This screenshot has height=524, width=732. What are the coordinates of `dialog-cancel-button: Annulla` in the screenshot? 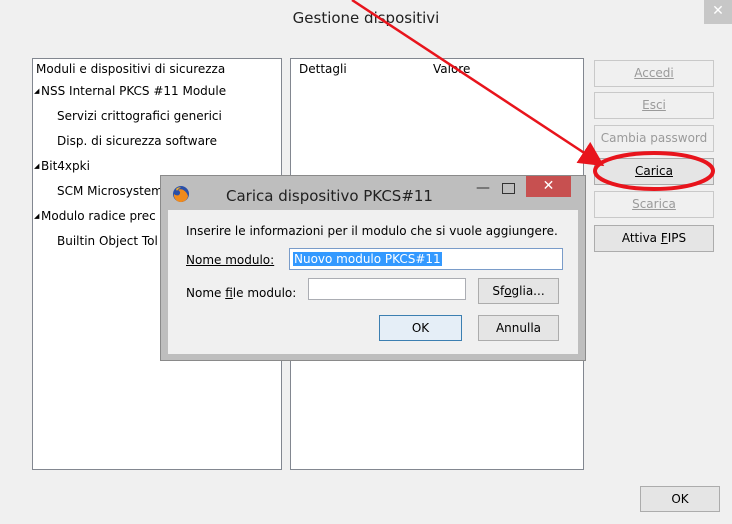 It's located at (518, 328).